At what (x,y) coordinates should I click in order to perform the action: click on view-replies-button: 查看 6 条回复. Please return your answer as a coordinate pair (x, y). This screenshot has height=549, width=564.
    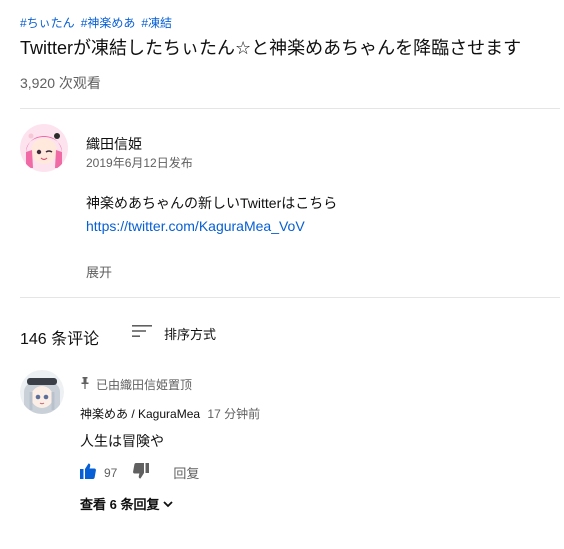
    Looking at the image, I should click on (127, 503).